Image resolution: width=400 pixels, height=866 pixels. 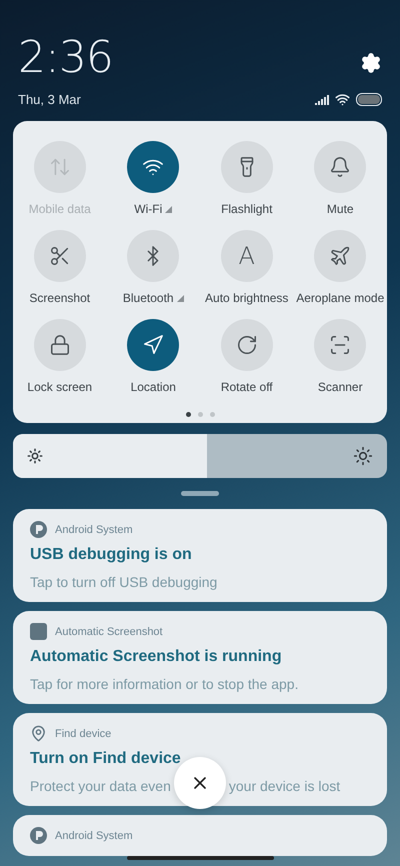 I want to click on toggle-label: Location, so click(x=153, y=387).